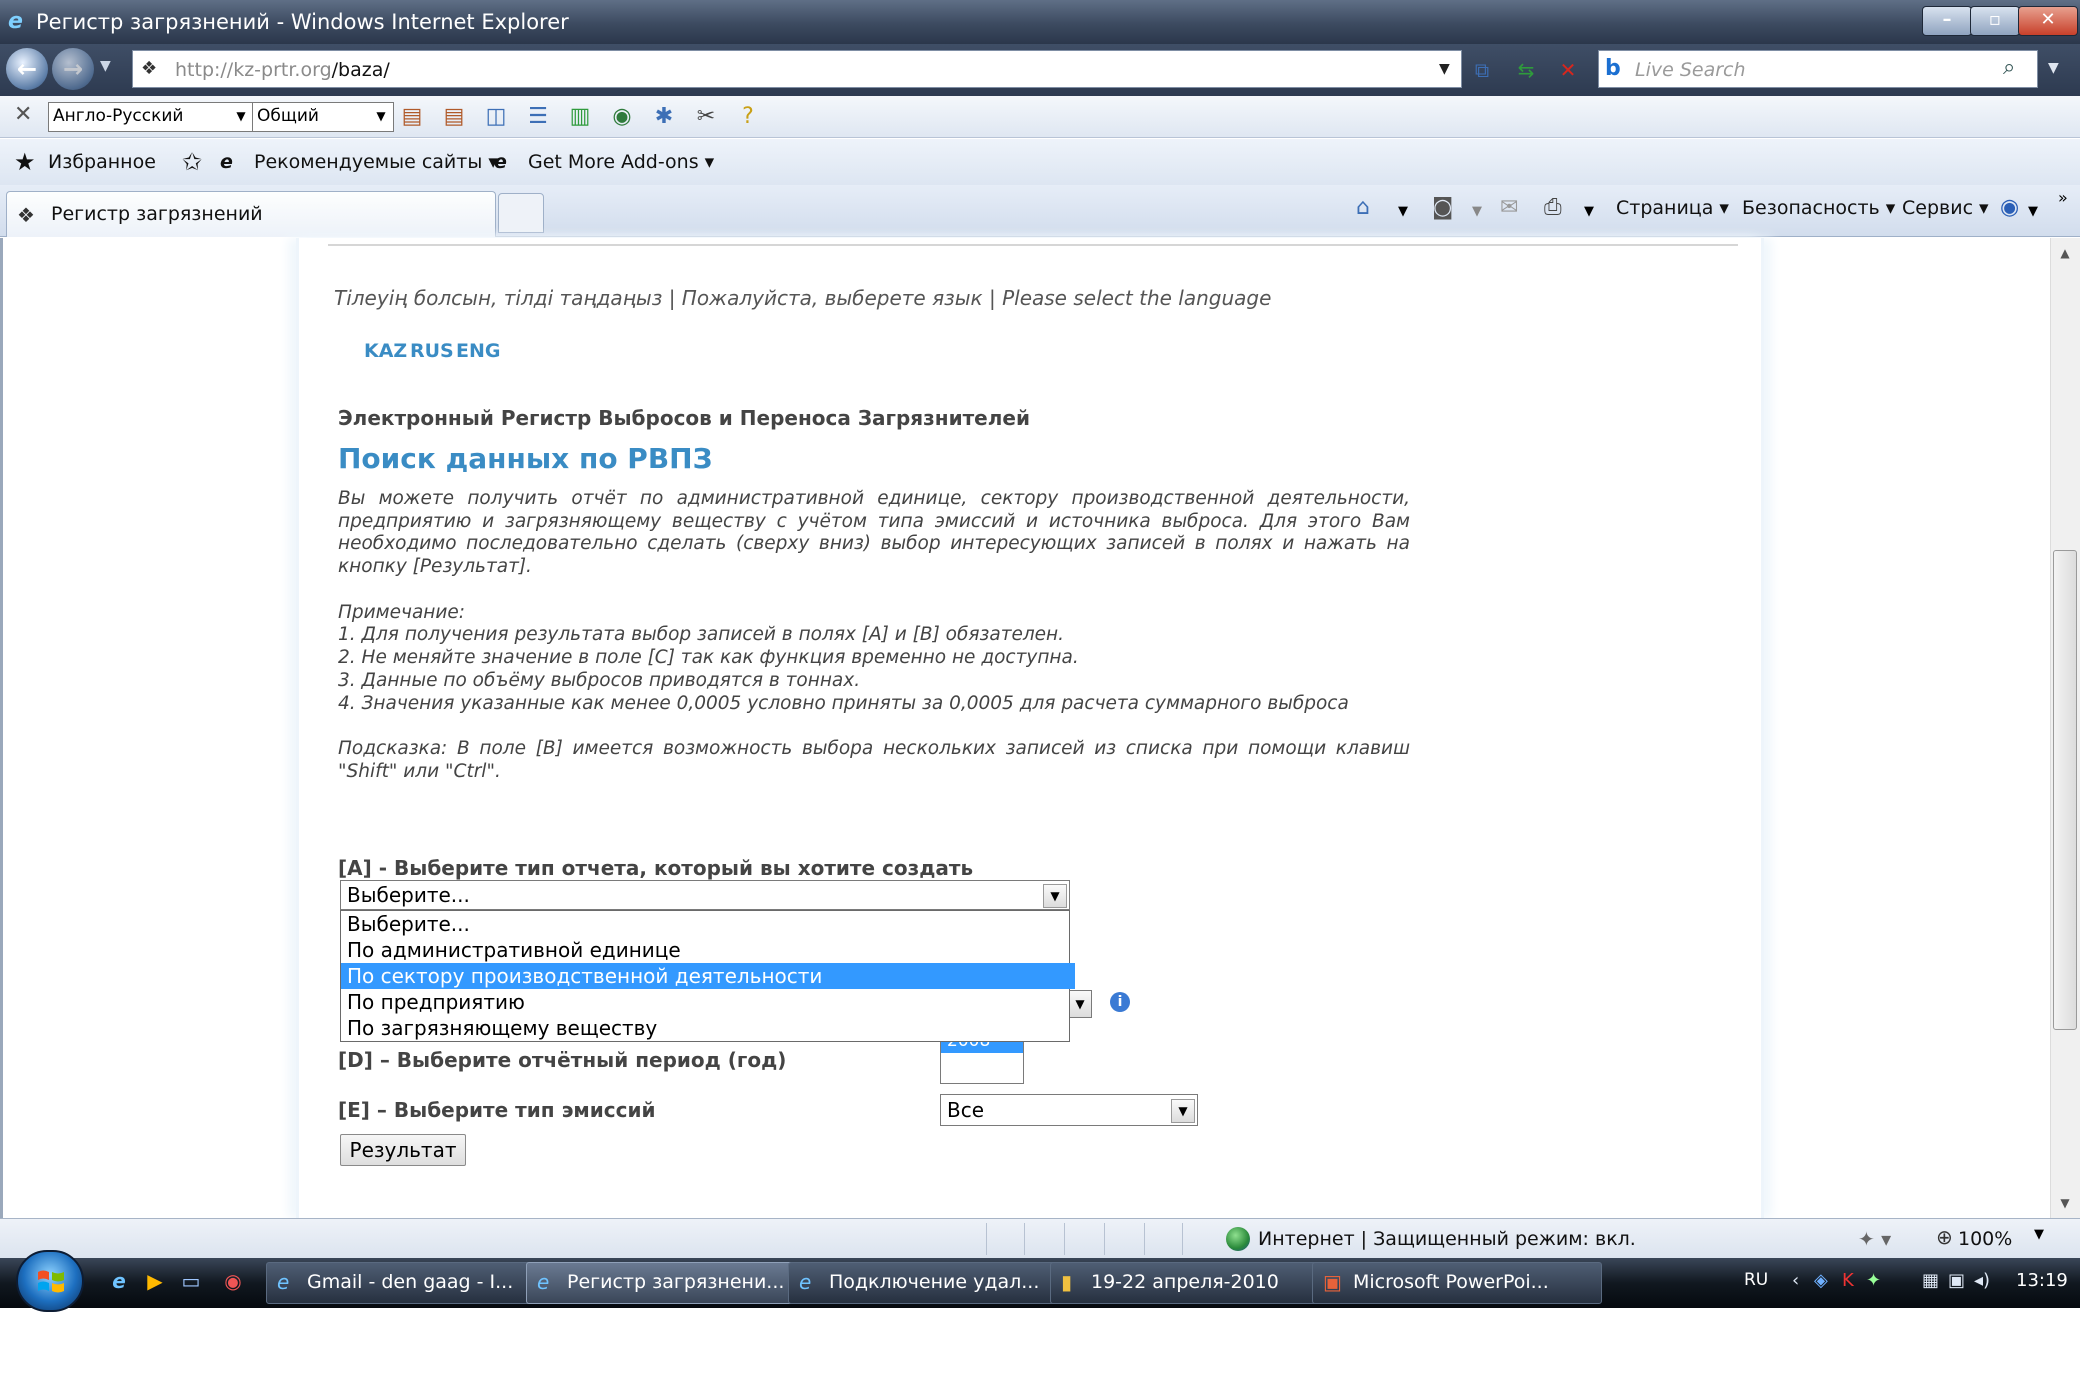  I want to click on option-enterprise: По предприятию, so click(708, 1002).